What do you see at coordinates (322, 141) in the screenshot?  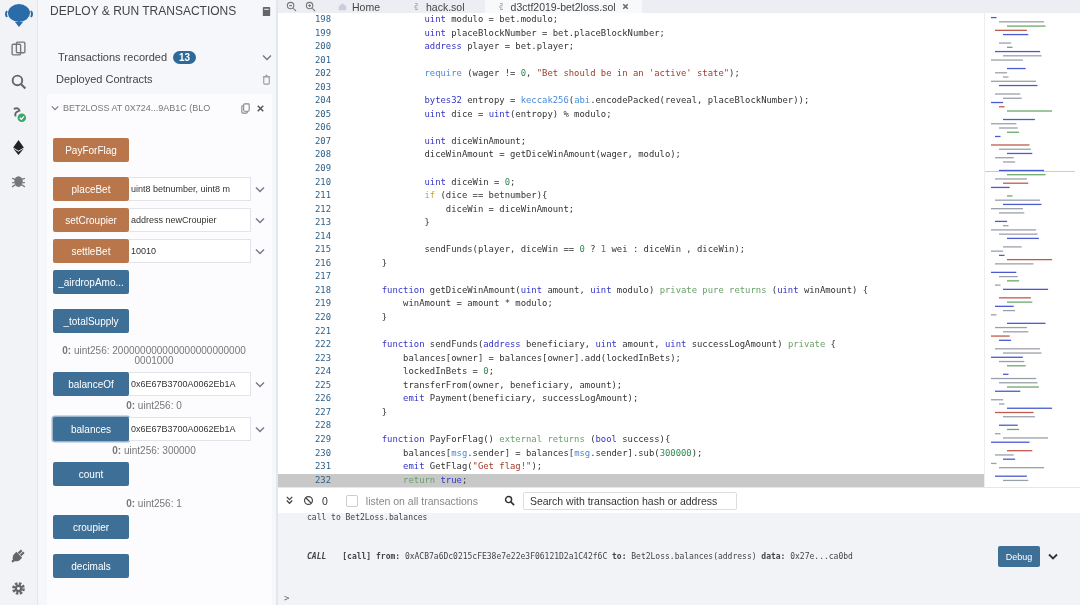 I see `line-number: 207` at bounding box center [322, 141].